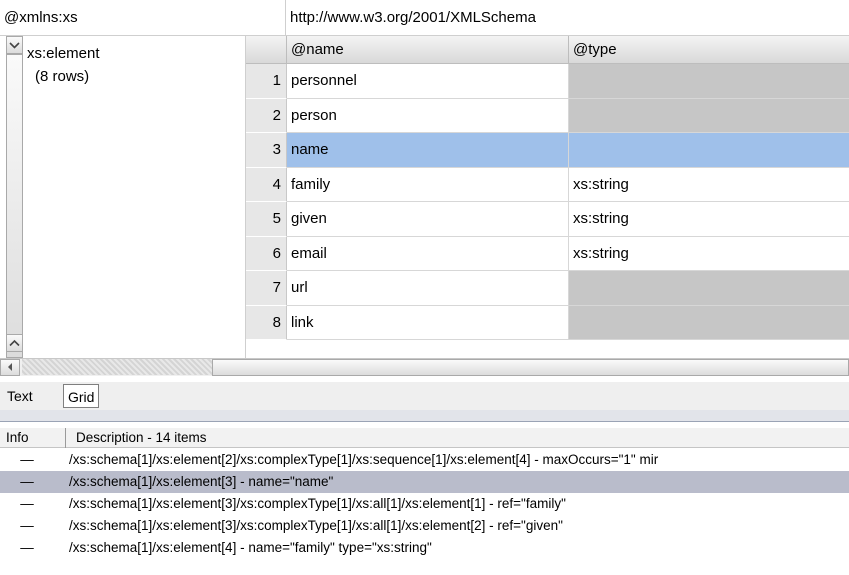 This screenshot has width=849, height=575. Describe the element at coordinates (266, 150) in the screenshot. I see `row-number: 3` at that location.